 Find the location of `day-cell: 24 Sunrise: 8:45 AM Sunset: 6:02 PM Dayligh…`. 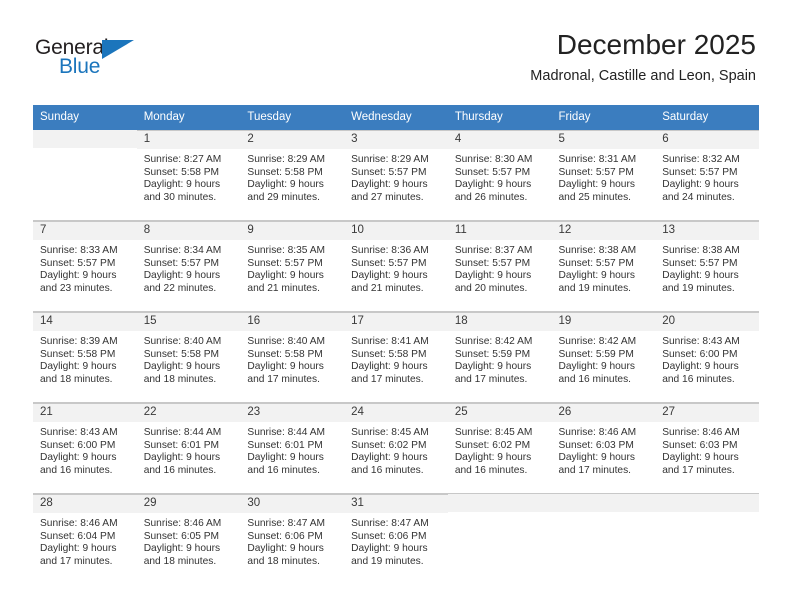

day-cell: 24 Sunrise: 8:45 AM Sunset: 6:02 PM Dayligh… is located at coordinates (396, 448).